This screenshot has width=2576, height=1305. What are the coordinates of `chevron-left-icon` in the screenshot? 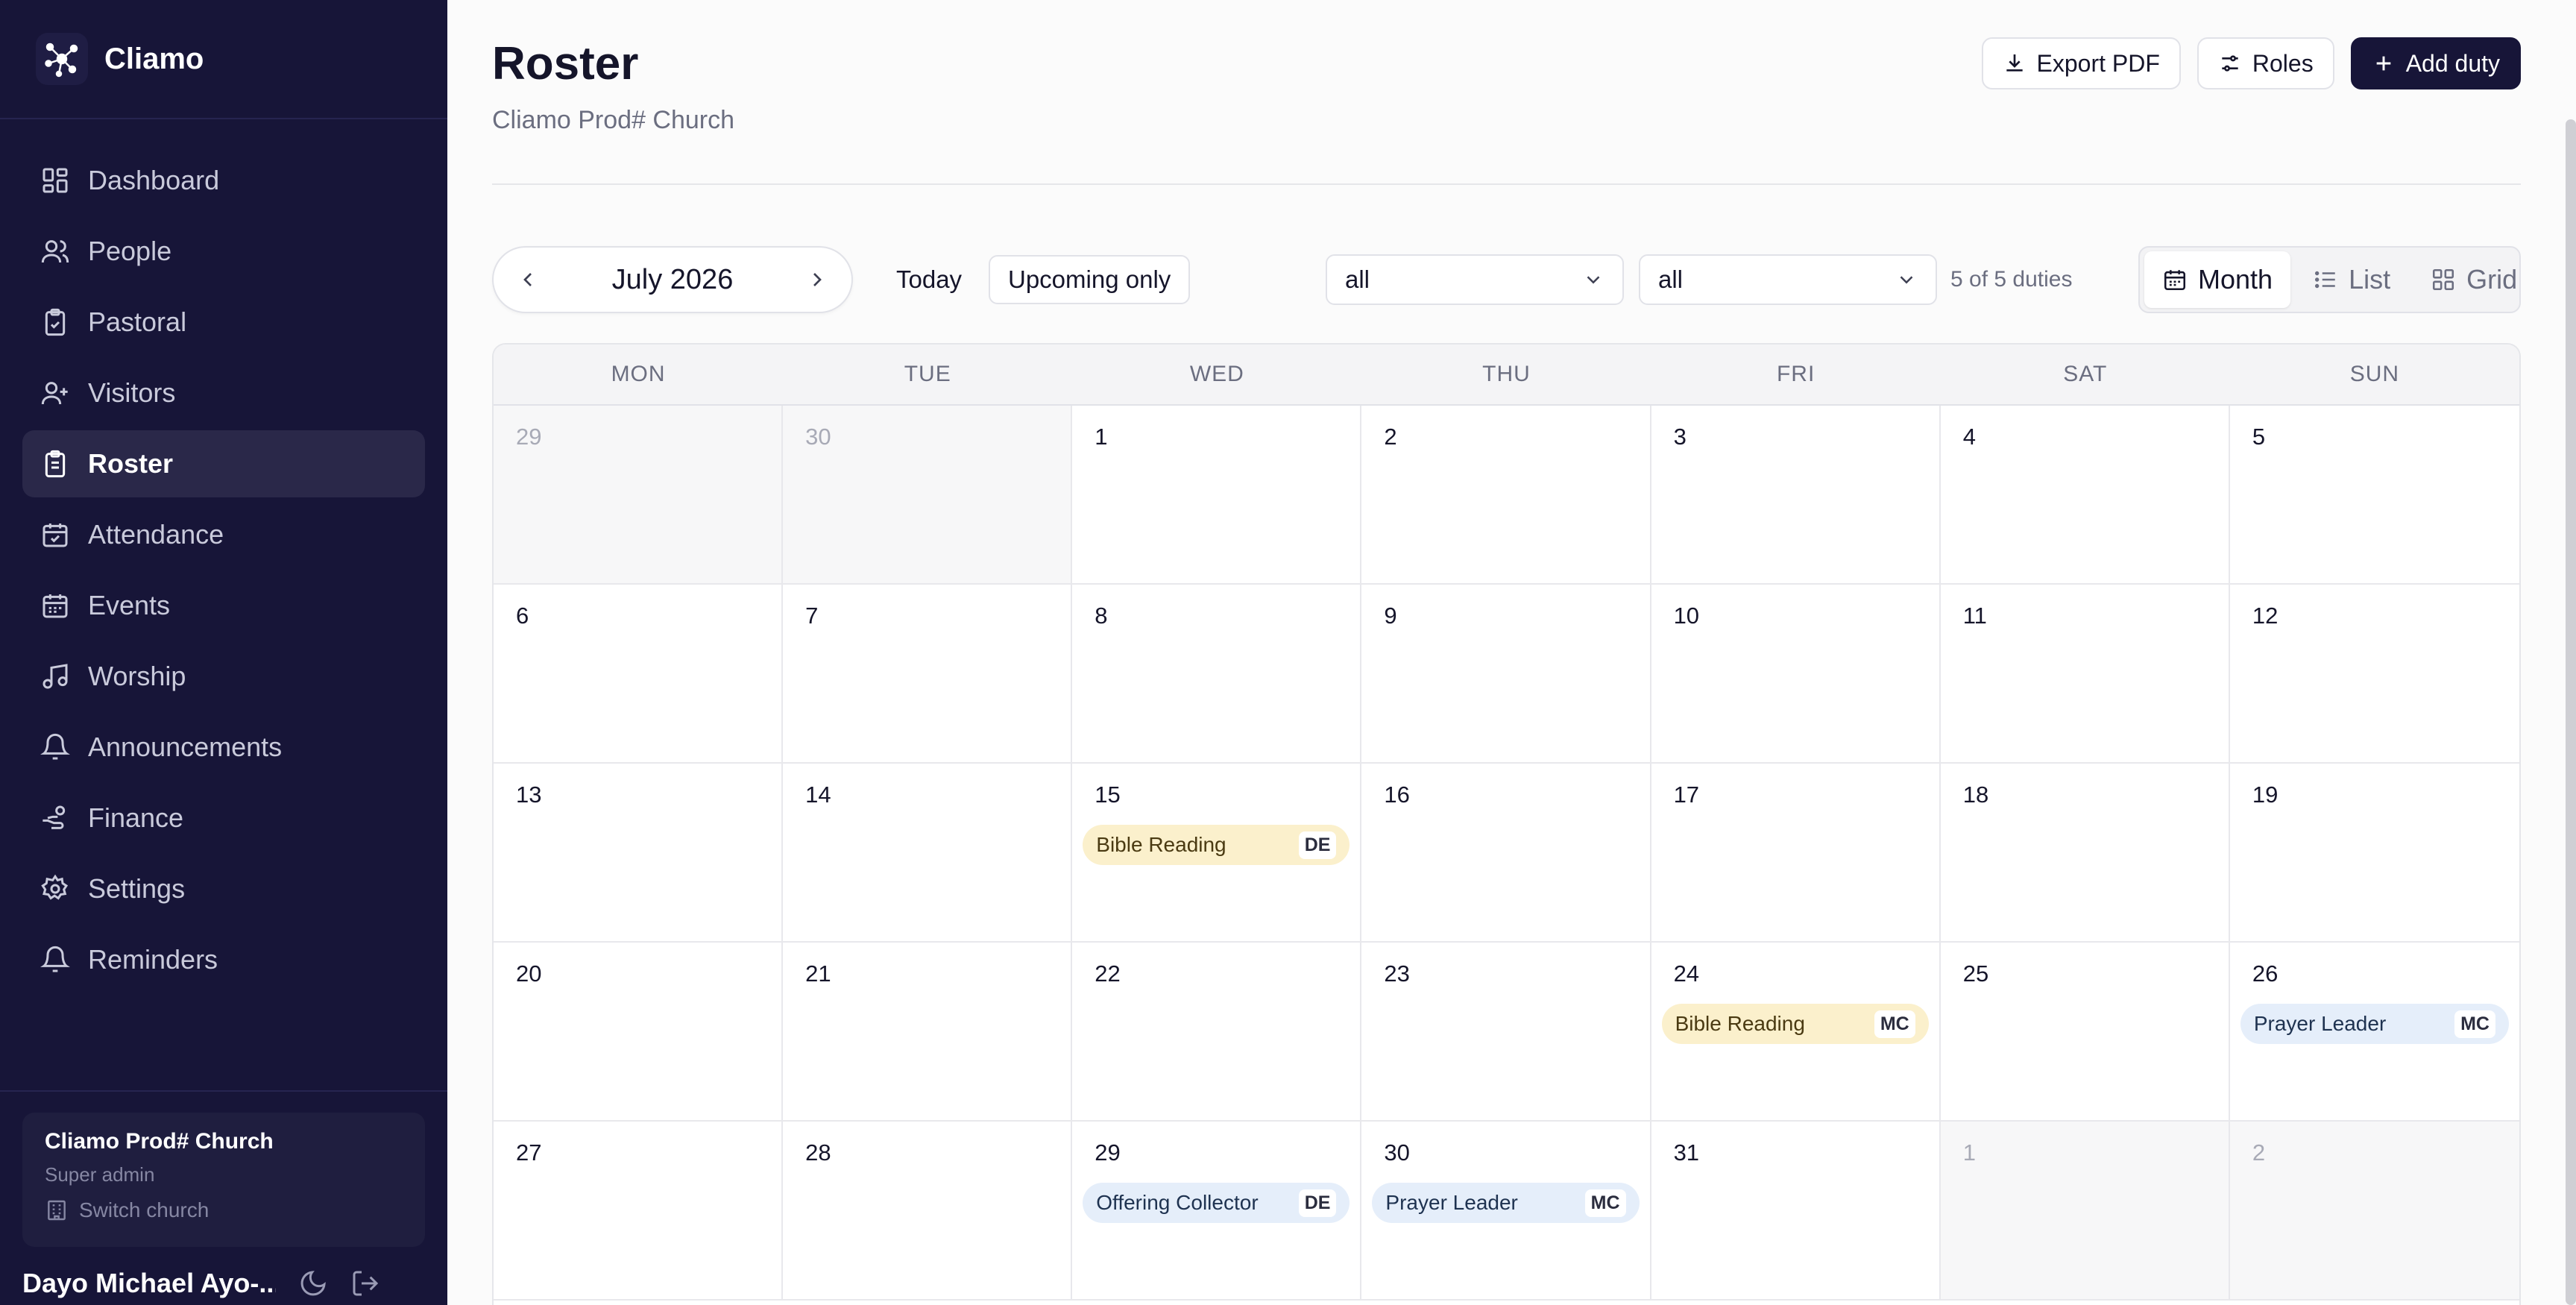 It's located at (528, 280).